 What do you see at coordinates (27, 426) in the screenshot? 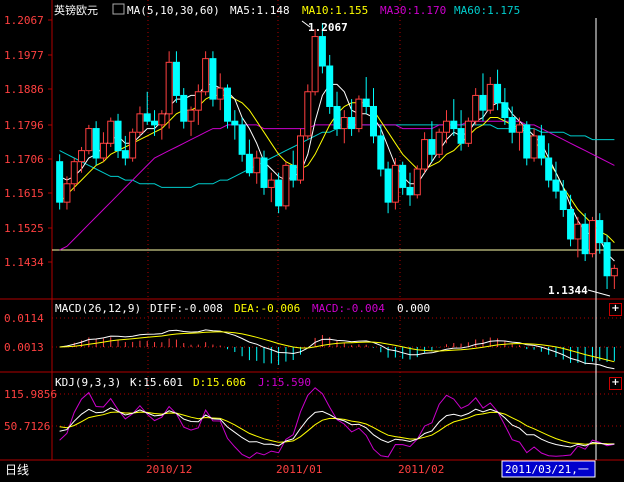
I see `kdj-tick: 50.7126` at bounding box center [27, 426].